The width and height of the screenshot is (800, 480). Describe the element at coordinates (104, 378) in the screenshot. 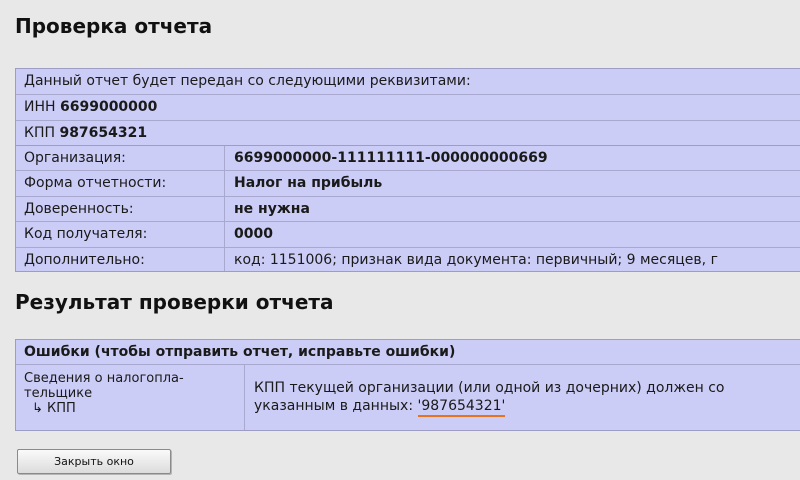

I see `error-field-line: Сведения о налогопла-` at that location.